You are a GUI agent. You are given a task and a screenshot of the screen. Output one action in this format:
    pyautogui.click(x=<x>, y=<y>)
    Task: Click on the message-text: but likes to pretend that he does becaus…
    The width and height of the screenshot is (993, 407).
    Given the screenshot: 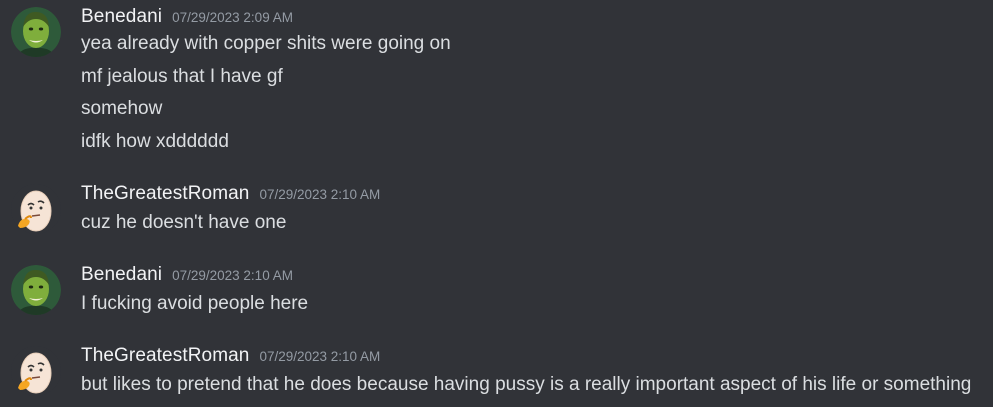 What is the action you would take?
    pyautogui.click(x=526, y=384)
    